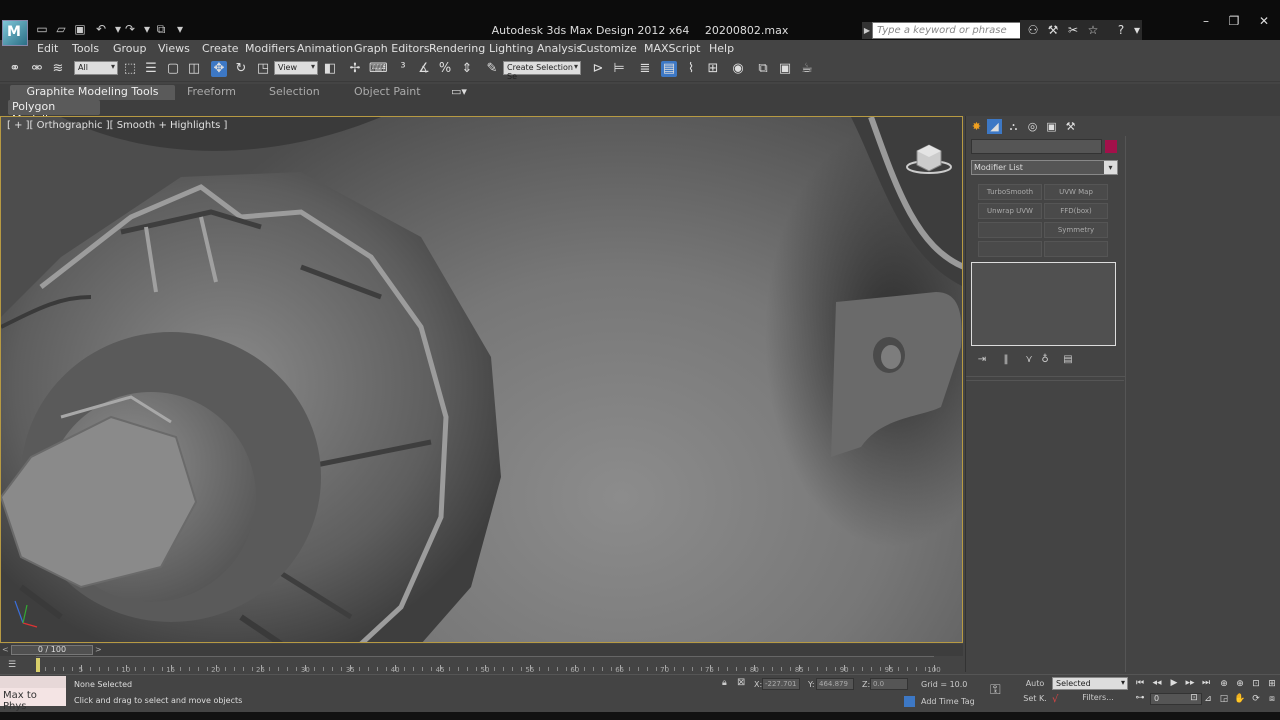 Image resolution: width=1280 pixels, height=720 pixels. What do you see at coordinates (130, 48) in the screenshot?
I see `menu-group: Group` at bounding box center [130, 48].